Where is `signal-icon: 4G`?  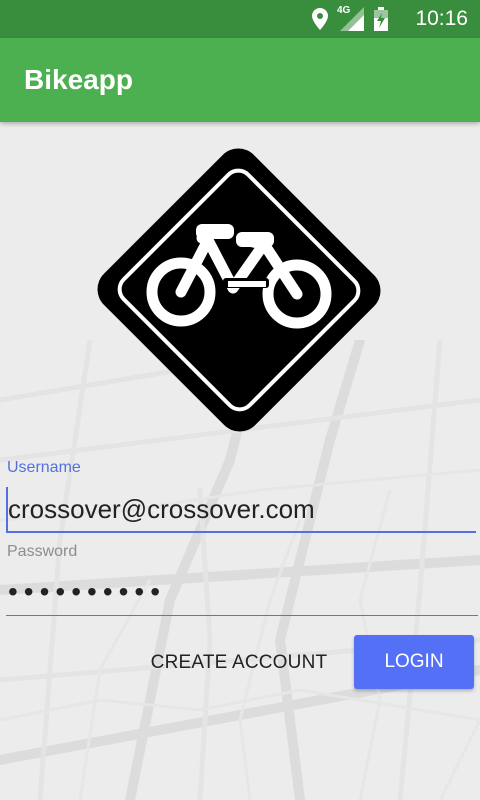
signal-icon: 4G is located at coordinates (350, 18).